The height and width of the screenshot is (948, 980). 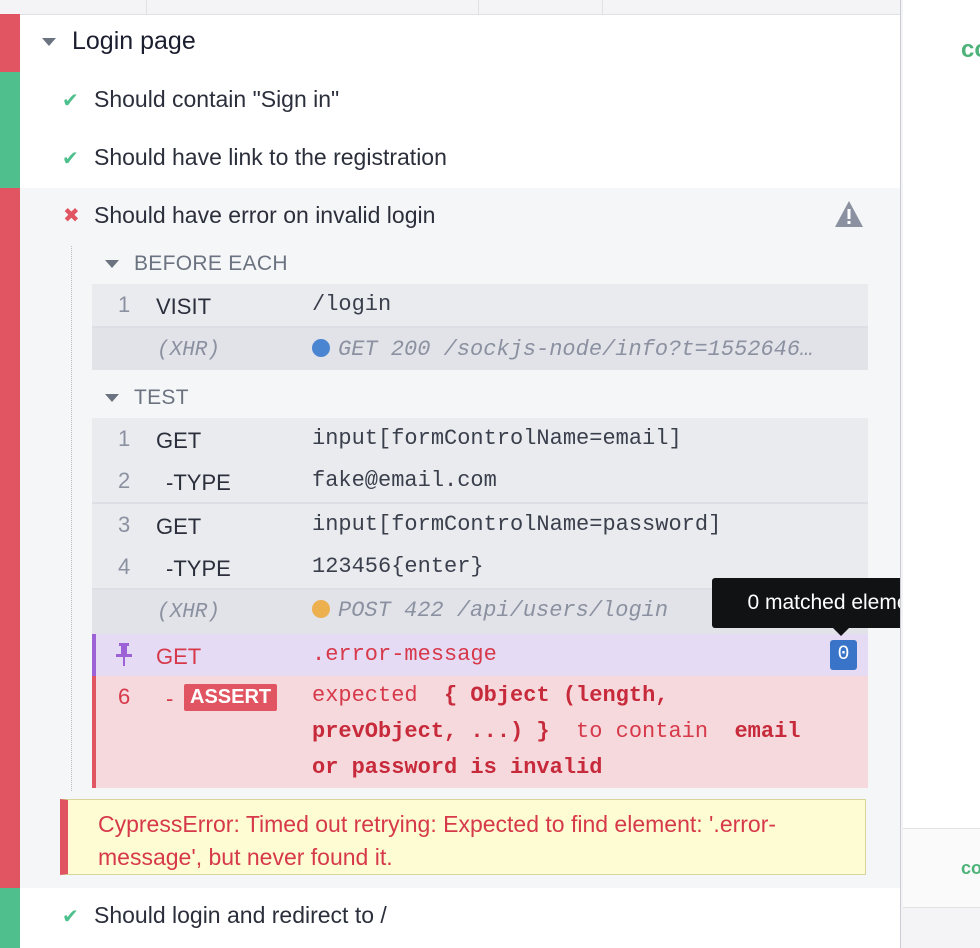 What do you see at coordinates (843, 655) in the screenshot?
I see `matched-count-badge: 0` at bounding box center [843, 655].